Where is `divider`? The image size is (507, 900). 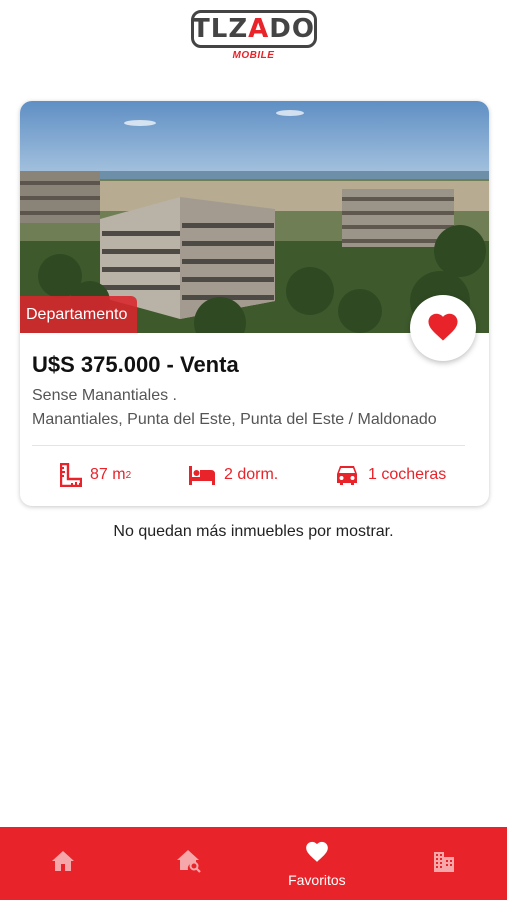 divider is located at coordinates (248, 445).